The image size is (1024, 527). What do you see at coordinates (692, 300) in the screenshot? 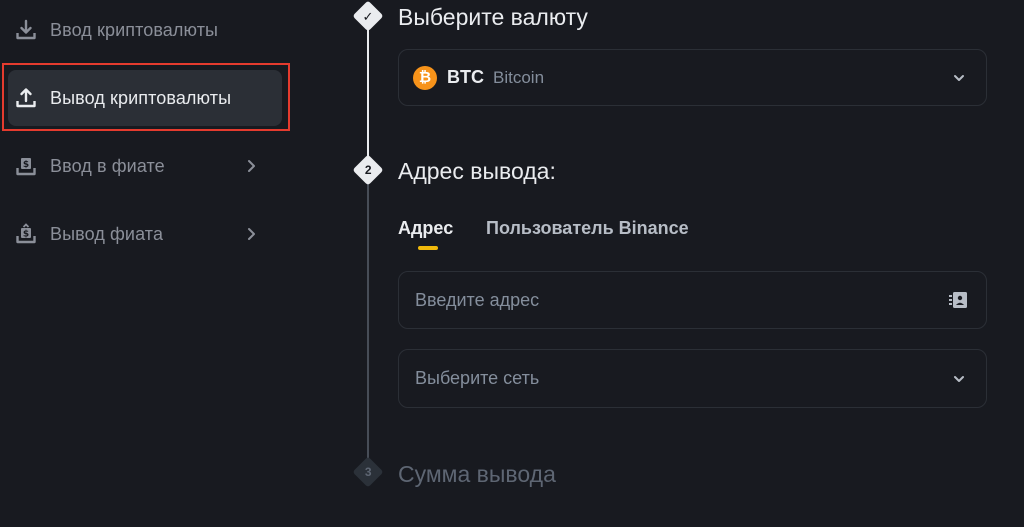
I see `address-field: Введите адрес` at bounding box center [692, 300].